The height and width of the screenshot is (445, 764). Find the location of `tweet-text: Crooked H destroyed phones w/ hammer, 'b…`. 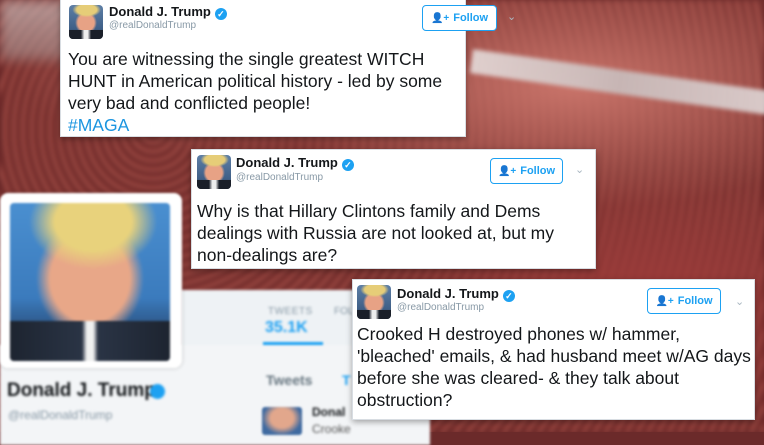

tweet-text: Crooked H destroyed phones w/ hammer, 'b… is located at coordinates (554, 367).